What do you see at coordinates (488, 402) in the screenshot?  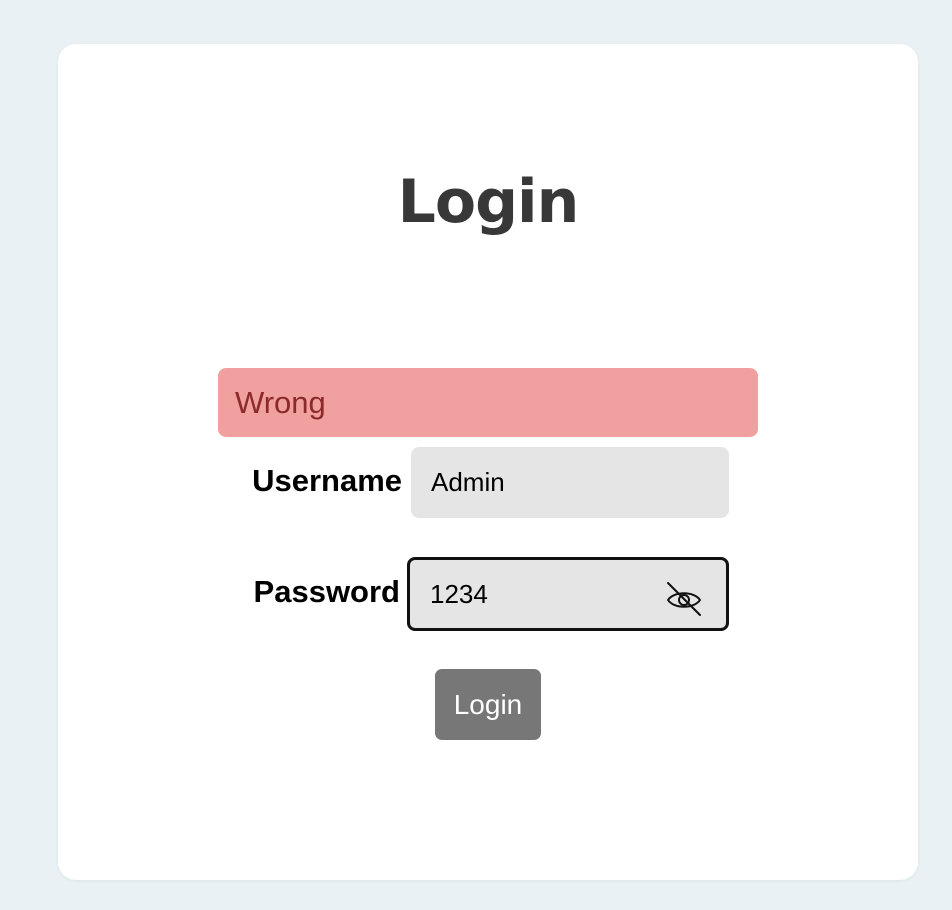 I see `error-banner: Wrong` at bounding box center [488, 402].